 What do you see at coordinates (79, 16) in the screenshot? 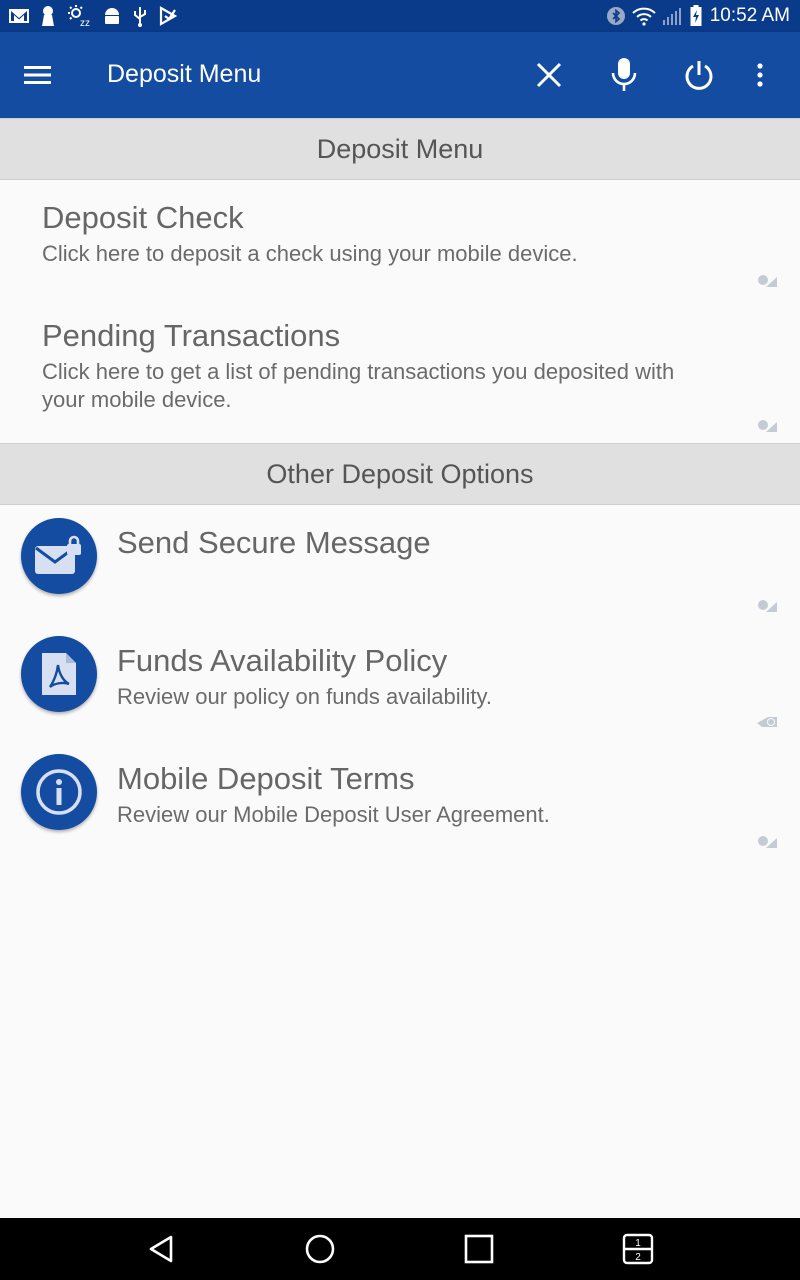
I see `sleep-icon: zz` at bounding box center [79, 16].